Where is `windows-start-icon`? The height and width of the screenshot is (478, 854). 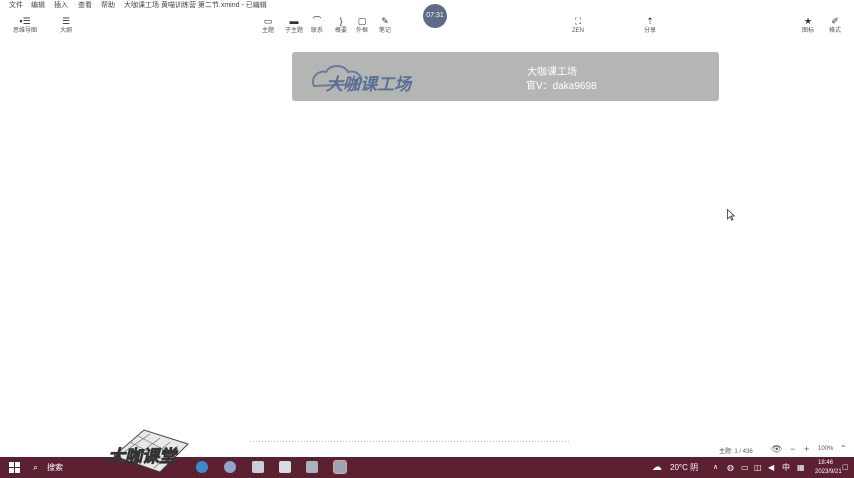
windows-start-icon is located at coordinates (14, 467).